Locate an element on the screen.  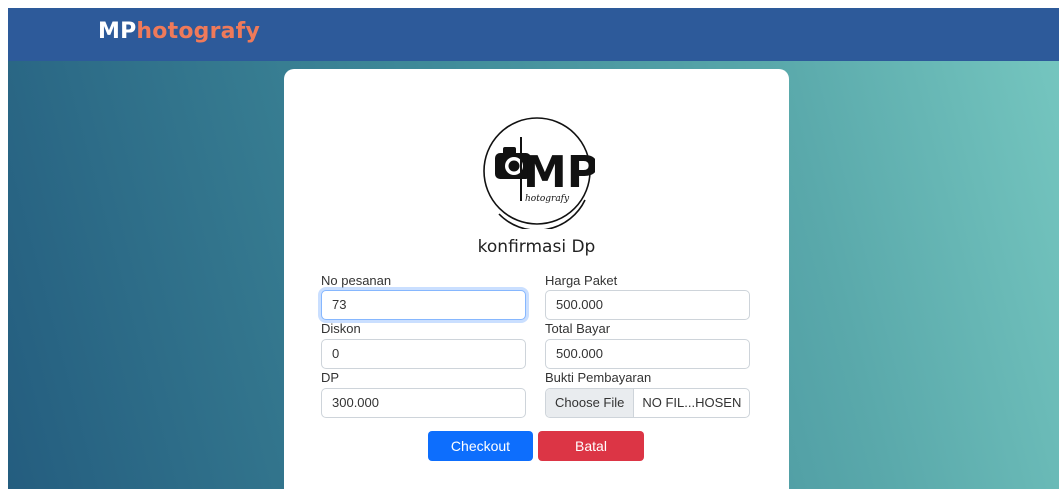
brand-prefix: MP is located at coordinates (117, 31).